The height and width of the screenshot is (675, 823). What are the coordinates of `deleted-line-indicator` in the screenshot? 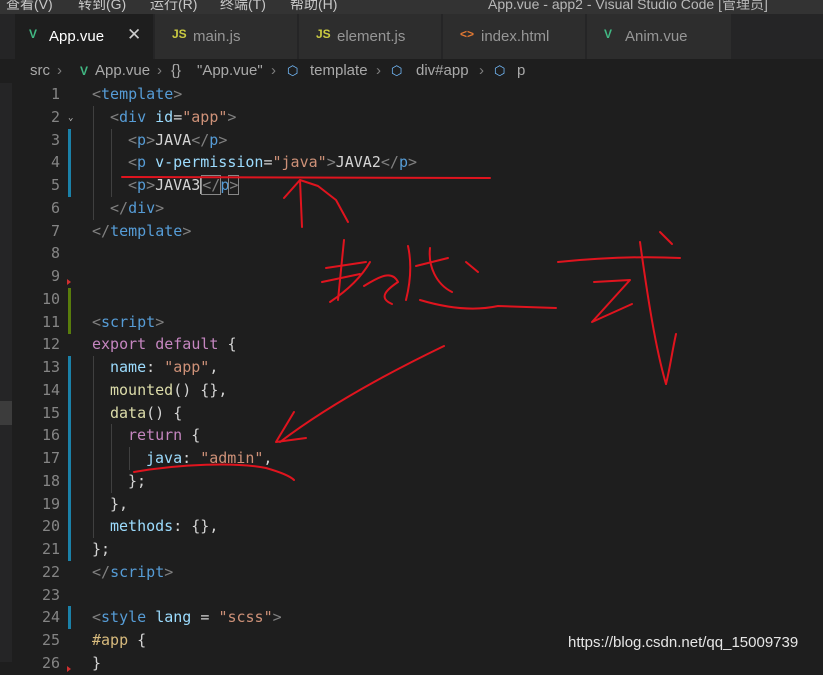 It's located at (69, 668).